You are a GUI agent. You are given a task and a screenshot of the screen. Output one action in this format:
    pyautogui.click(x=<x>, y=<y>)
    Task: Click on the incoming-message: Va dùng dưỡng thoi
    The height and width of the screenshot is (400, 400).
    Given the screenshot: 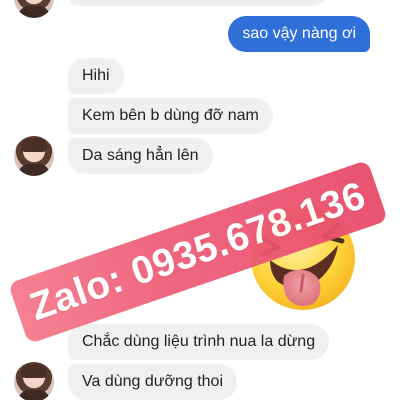 What is the action you would take?
    pyautogui.click(x=153, y=382)
    